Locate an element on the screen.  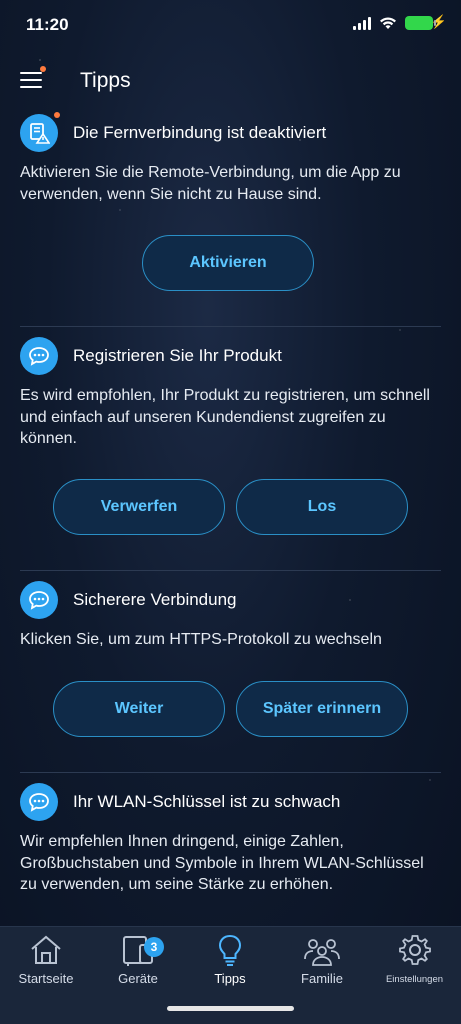
tab-familie: Familie is located at coordinates (322, 963).